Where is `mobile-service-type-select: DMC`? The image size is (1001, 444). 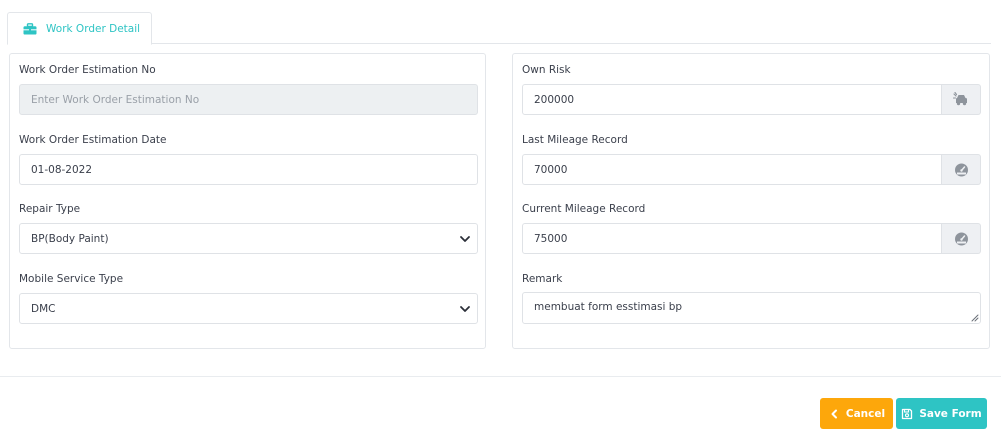 mobile-service-type-select: DMC is located at coordinates (248, 308).